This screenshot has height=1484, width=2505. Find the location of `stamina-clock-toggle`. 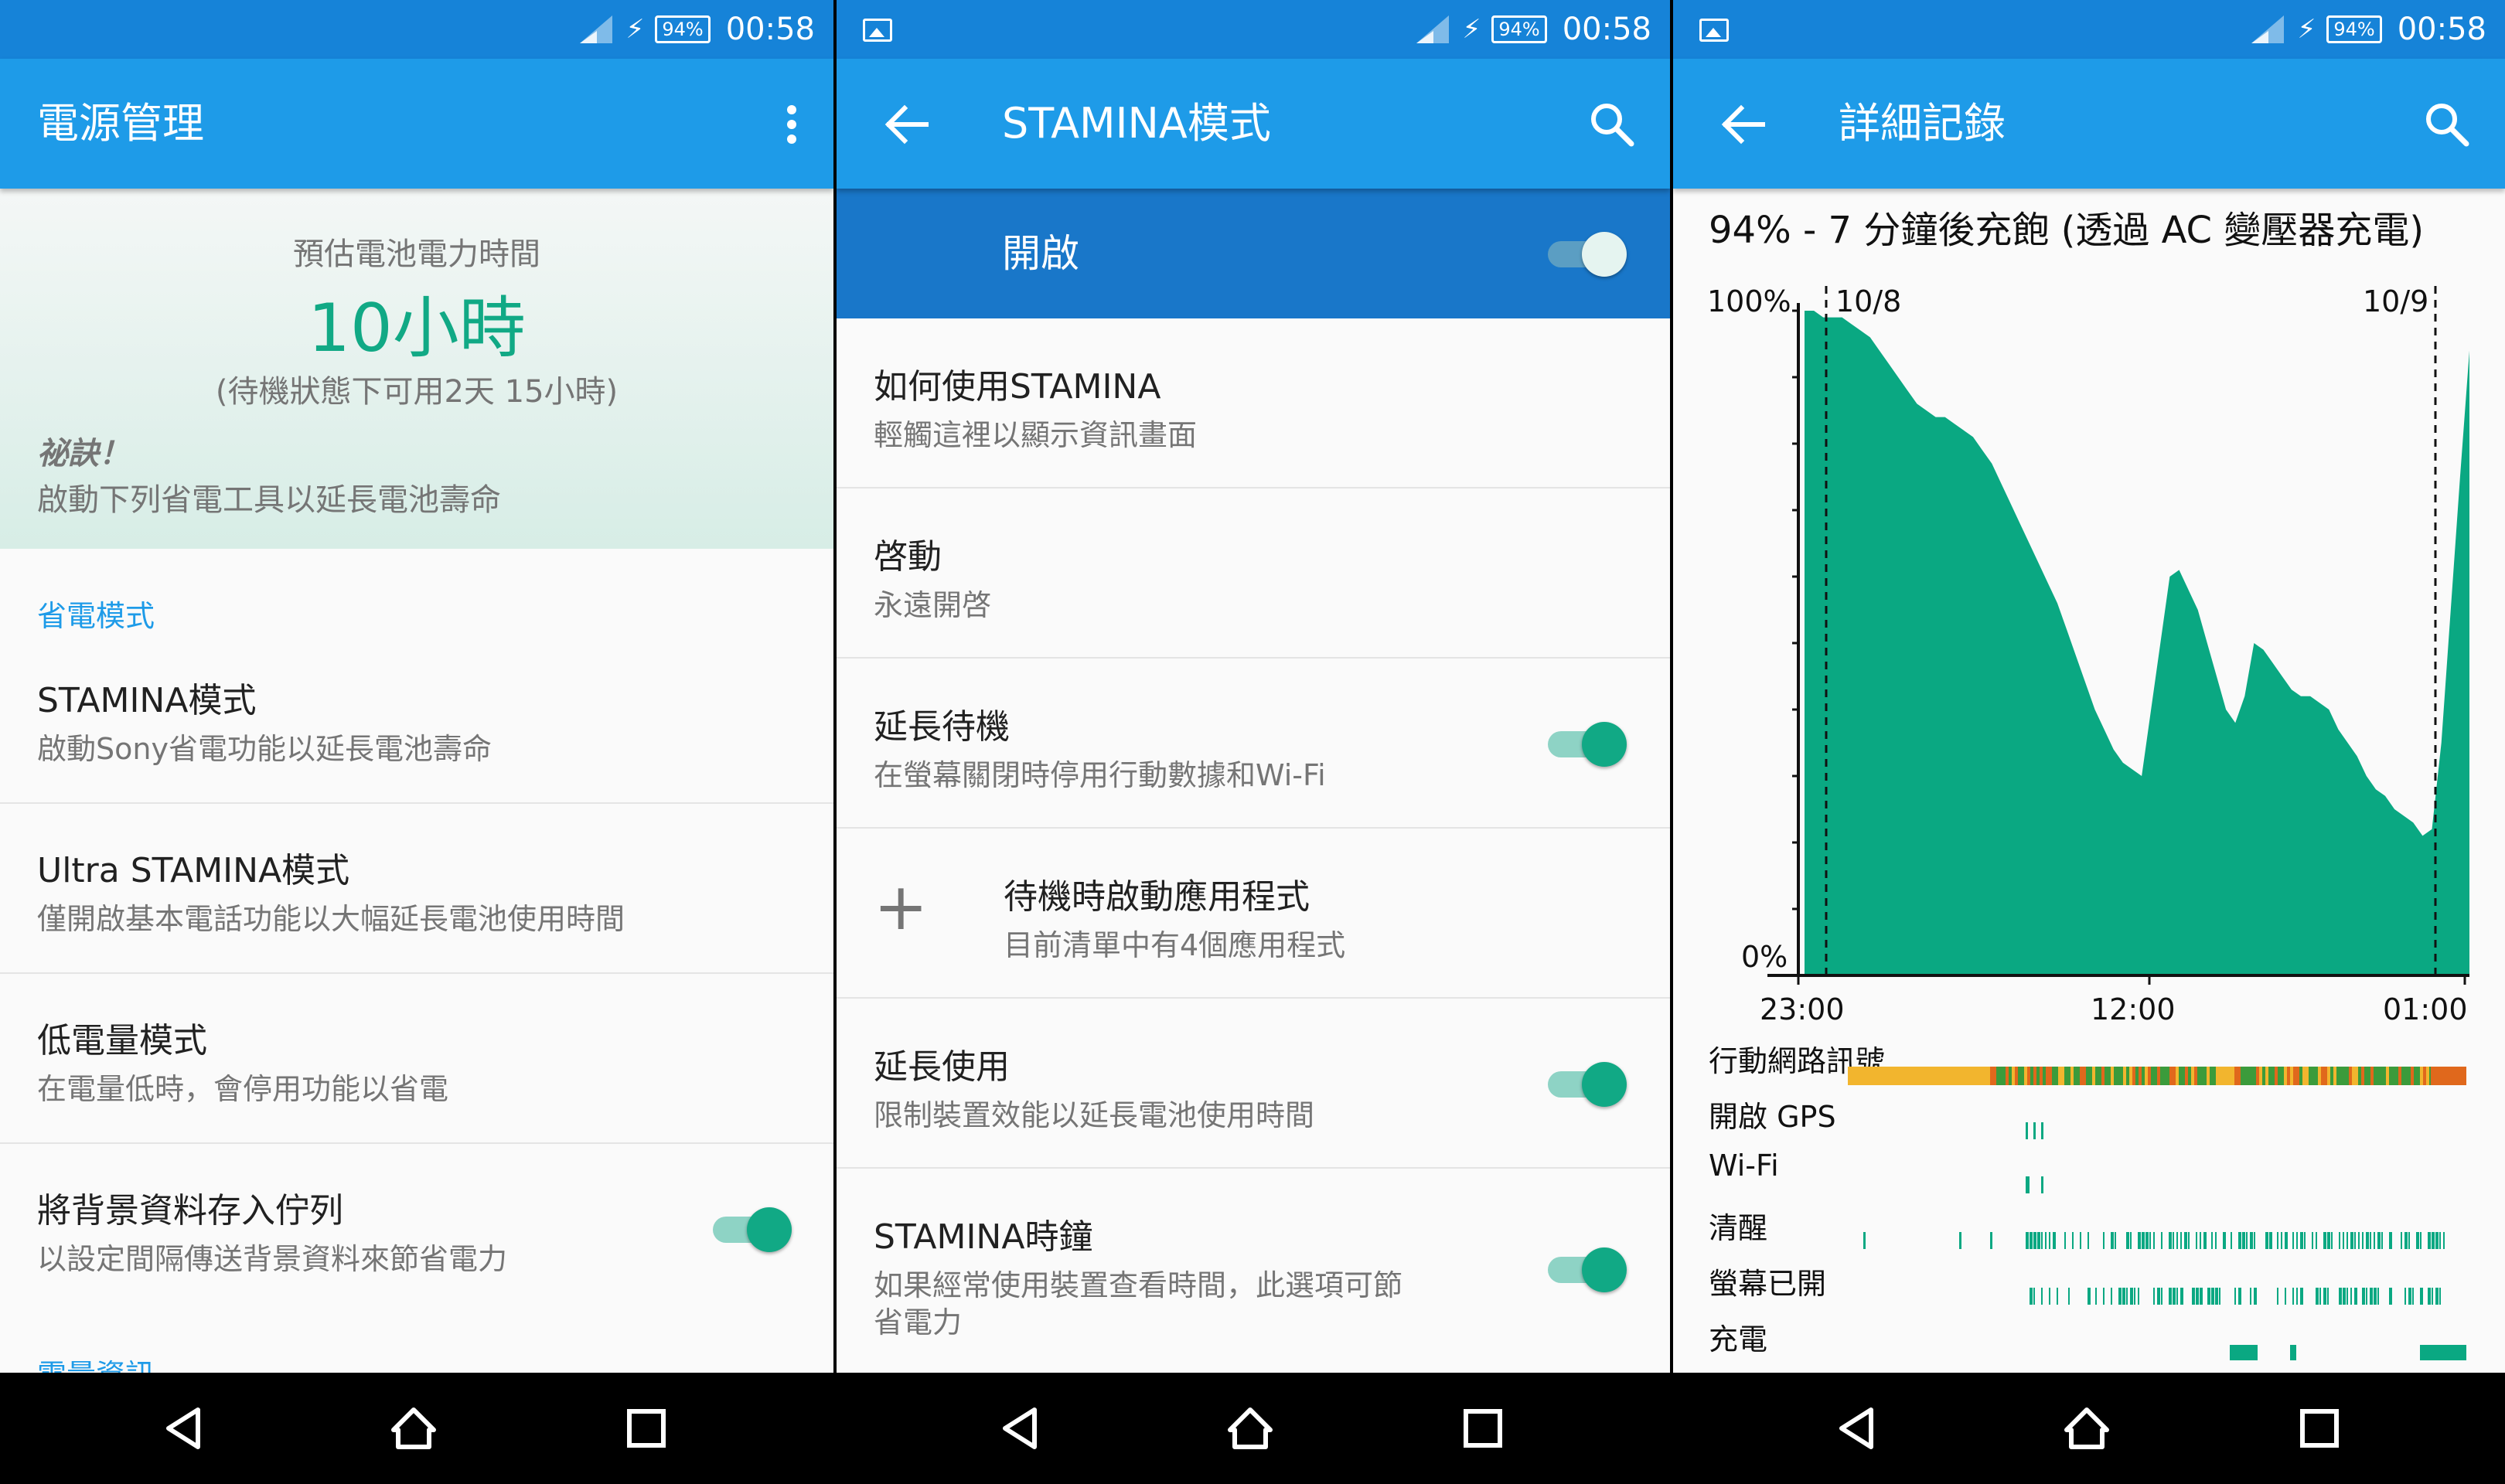

stamina-clock-toggle is located at coordinates (1585, 1268).